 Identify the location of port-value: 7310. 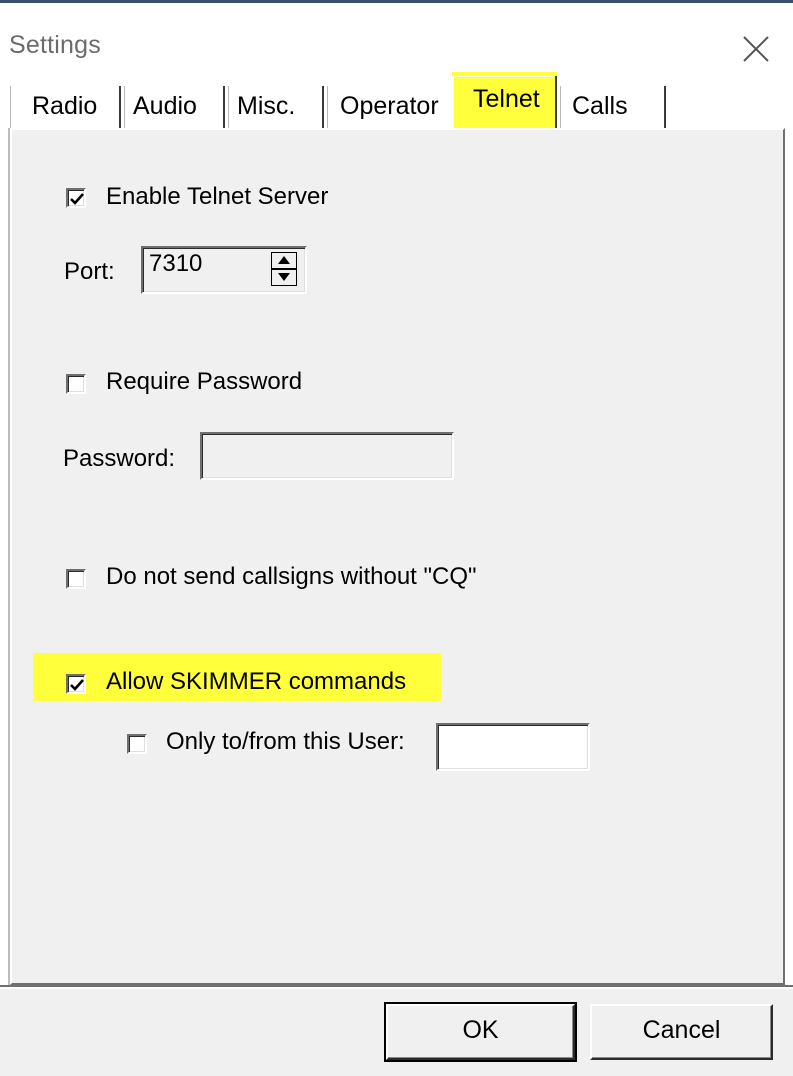
(176, 263).